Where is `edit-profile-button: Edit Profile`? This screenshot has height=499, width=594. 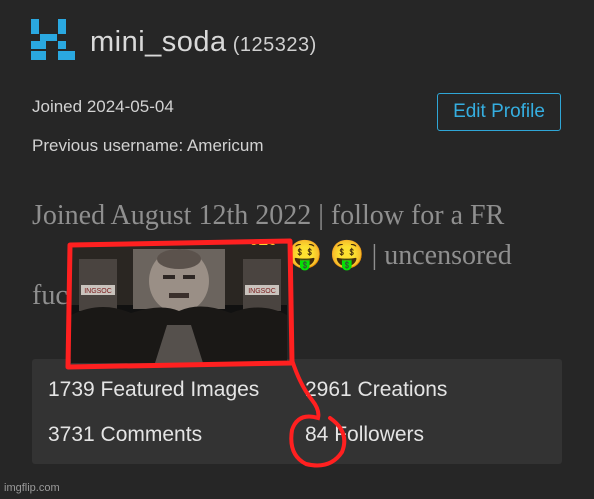 edit-profile-button: Edit Profile is located at coordinates (499, 112).